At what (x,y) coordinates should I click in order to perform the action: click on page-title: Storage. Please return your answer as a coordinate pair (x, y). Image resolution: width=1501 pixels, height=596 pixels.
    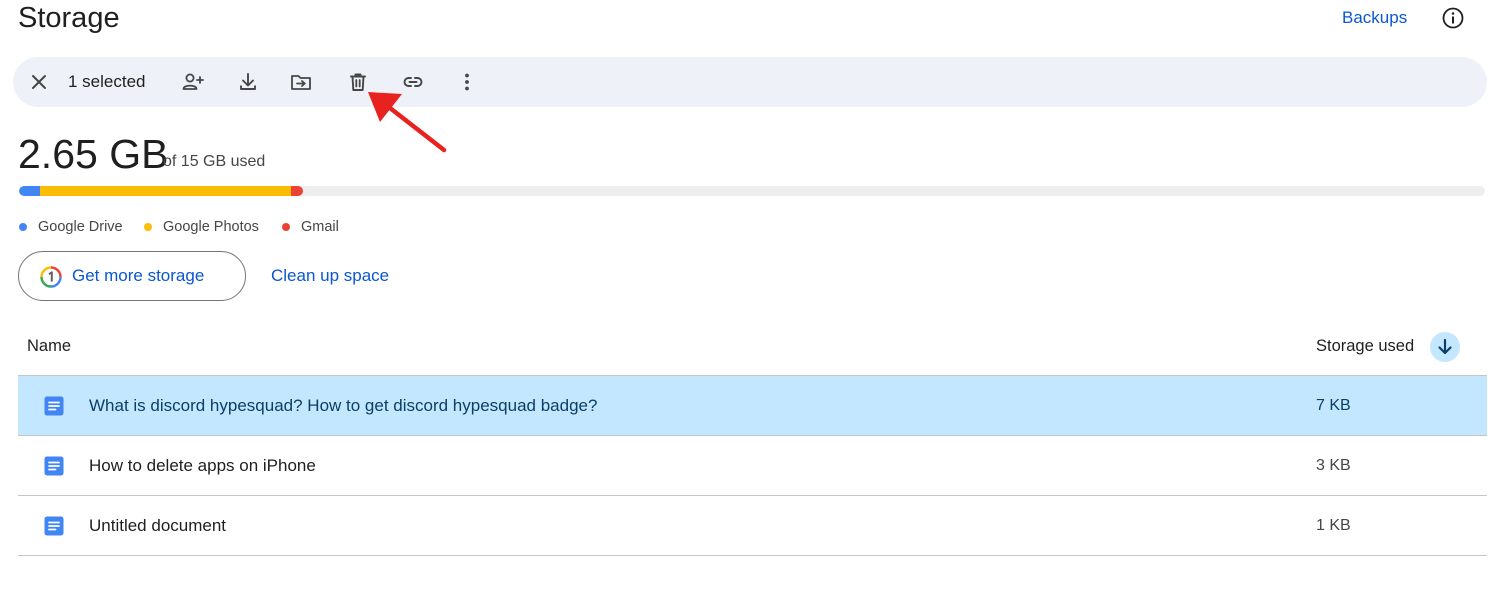
    Looking at the image, I should click on (69, 18).